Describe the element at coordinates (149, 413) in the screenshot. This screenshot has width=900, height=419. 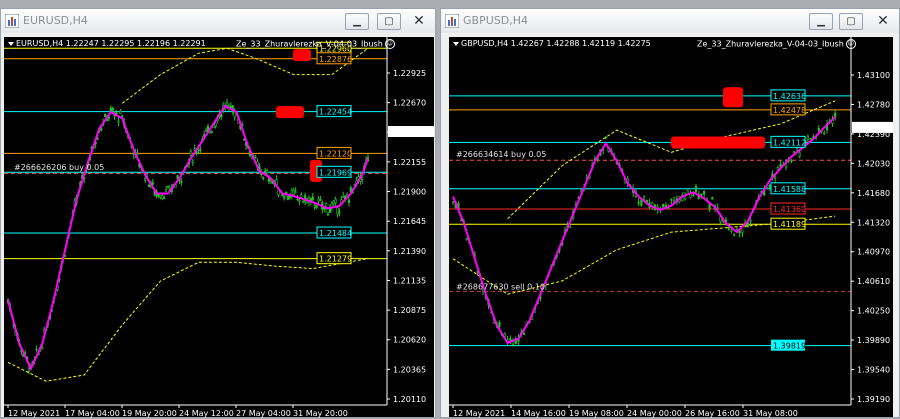
I see `time-tick-label: 19 May 20:00` at that location.